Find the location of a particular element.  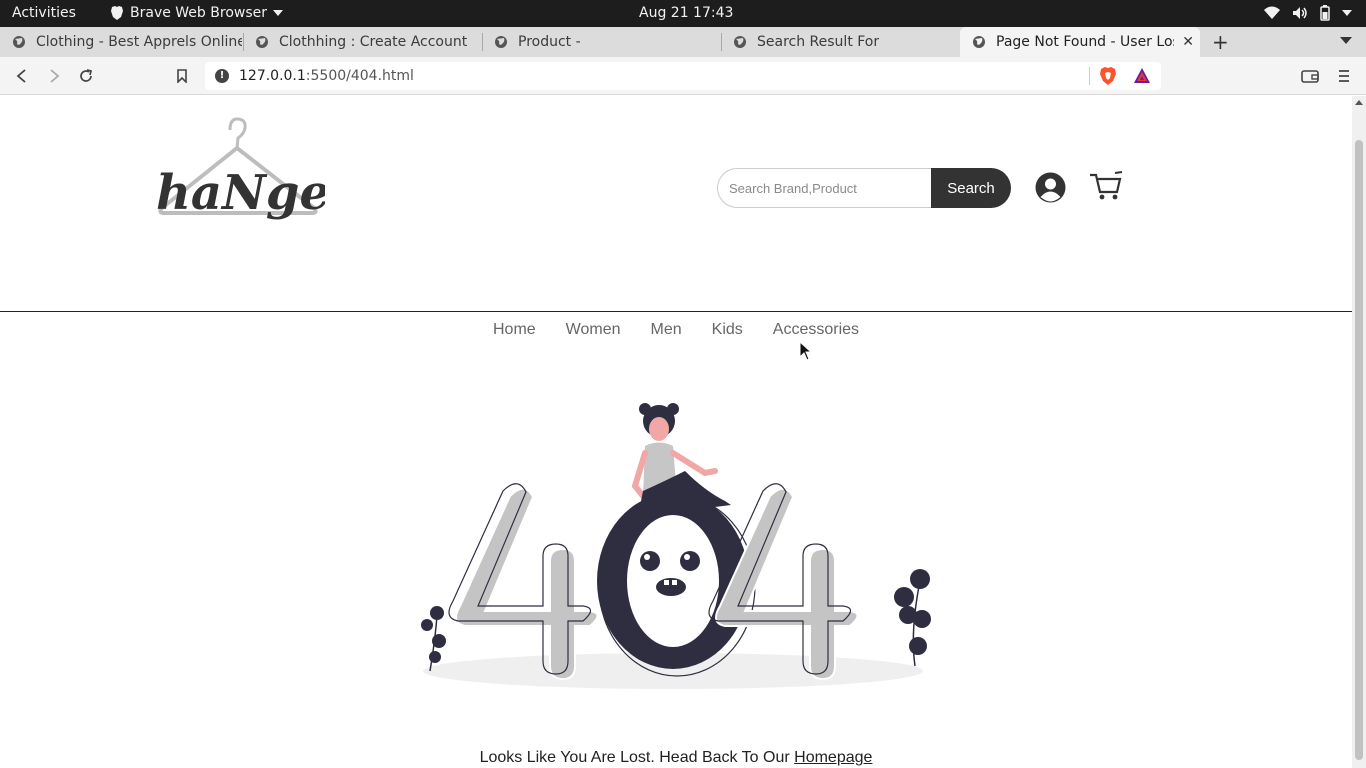

tab-page-not-found: Page Not Found - User Lost ✕ is located at coordinates (1080, 42).